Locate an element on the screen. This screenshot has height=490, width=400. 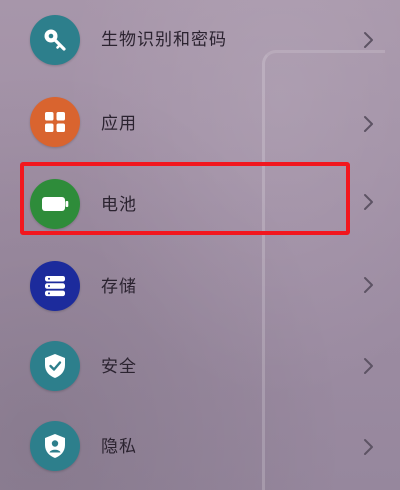
grid-icon is located at coordinates (55, 122).